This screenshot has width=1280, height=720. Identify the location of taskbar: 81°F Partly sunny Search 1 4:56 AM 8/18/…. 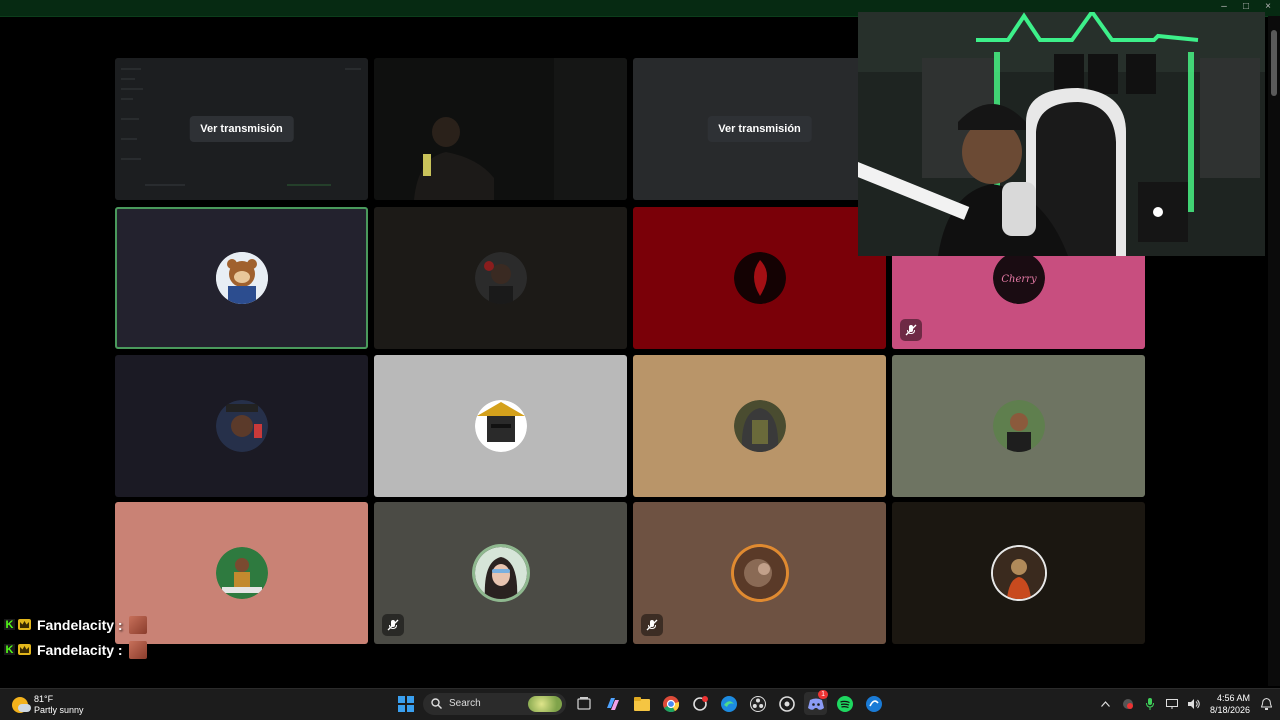
(640, 704).